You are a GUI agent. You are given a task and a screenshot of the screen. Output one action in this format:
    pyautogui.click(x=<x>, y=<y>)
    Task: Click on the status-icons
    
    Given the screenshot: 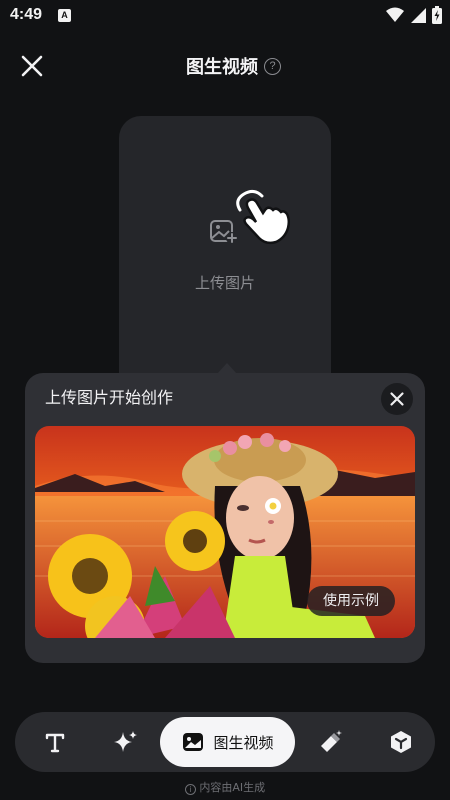 What is the action you would take?
    pyautogui.click(x=414, y=15)
    